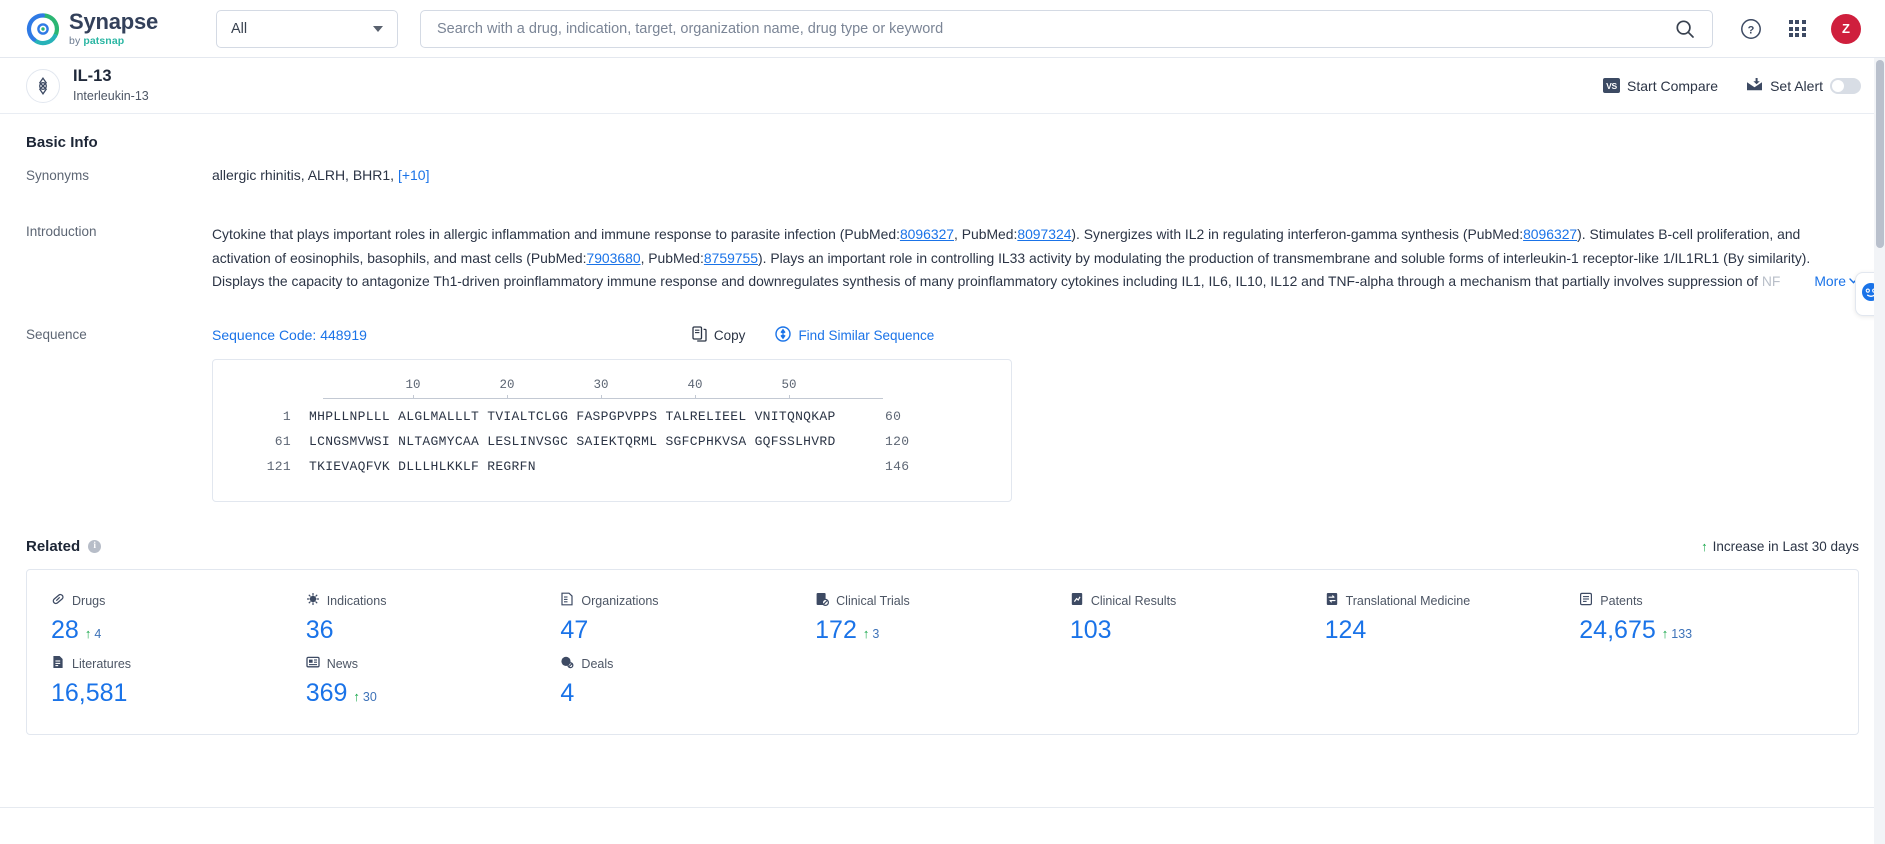 The image size is (1885, 844). I want to click on user-avatar: Z, so click(1846, 28).